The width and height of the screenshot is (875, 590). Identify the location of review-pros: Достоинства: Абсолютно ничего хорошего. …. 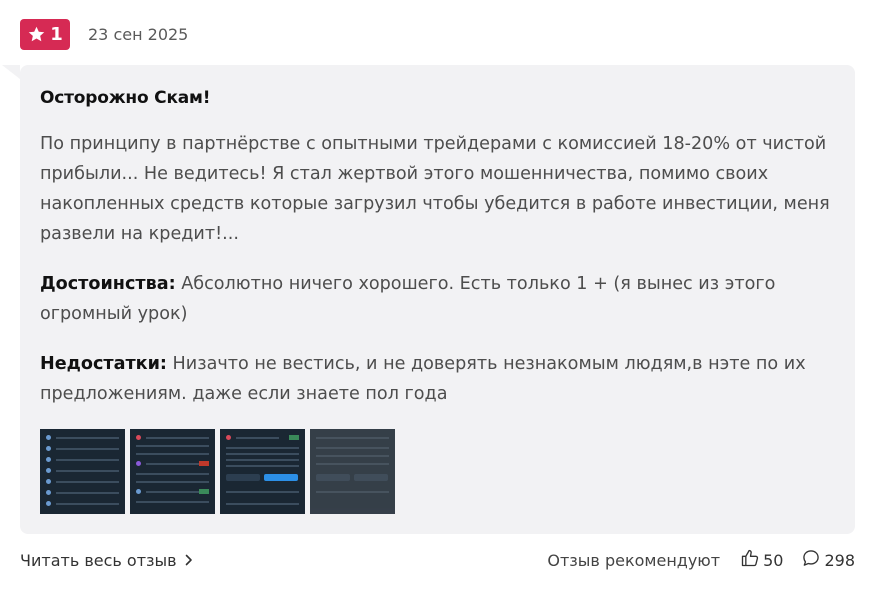
(435, 299).